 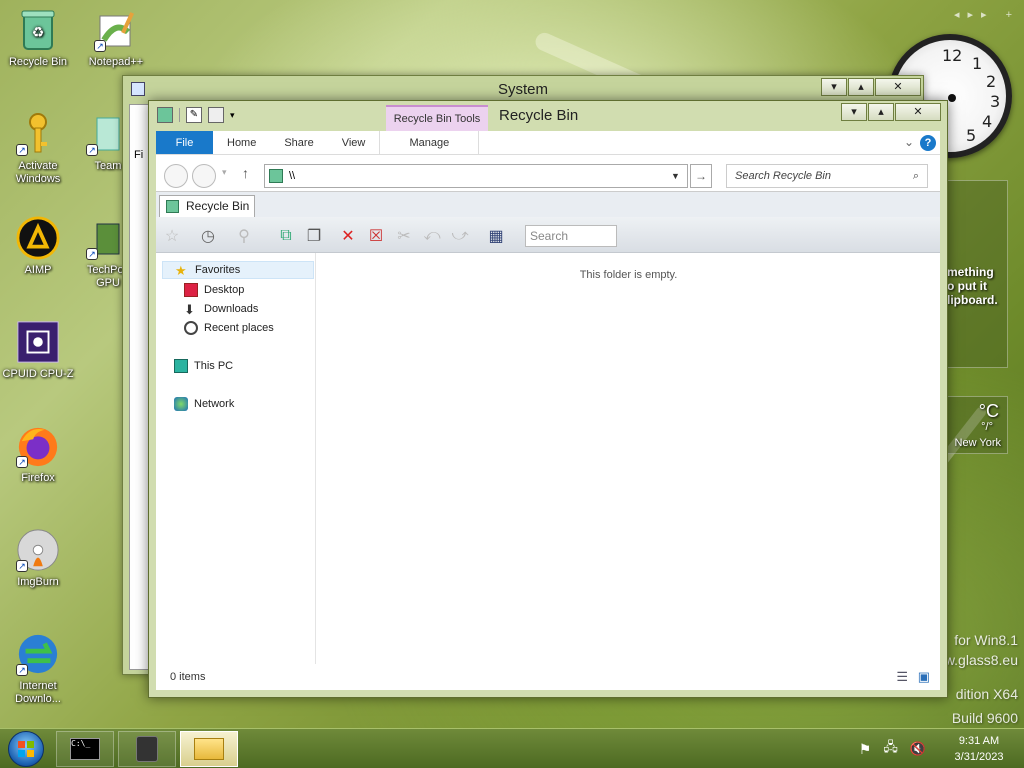 What do you see at coordinates (38, 62) in the screenshot?
I see `desktop-icon-label: Recycle Bin` at bounding box center [38, 62].